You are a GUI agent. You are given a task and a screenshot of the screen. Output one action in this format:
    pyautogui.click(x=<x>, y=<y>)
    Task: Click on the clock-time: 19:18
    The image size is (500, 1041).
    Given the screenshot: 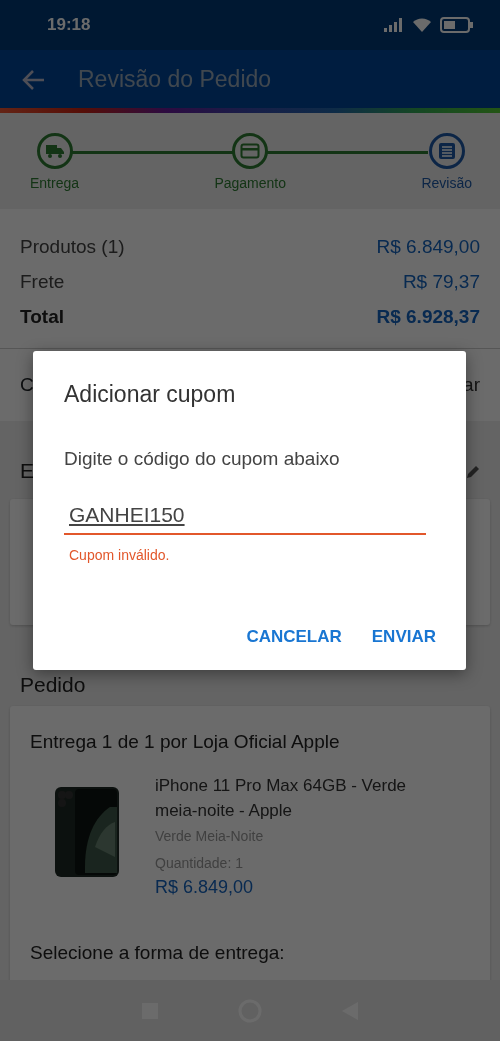 What is the action you would take?
    pyautogui.click(x=69, y=25)
    